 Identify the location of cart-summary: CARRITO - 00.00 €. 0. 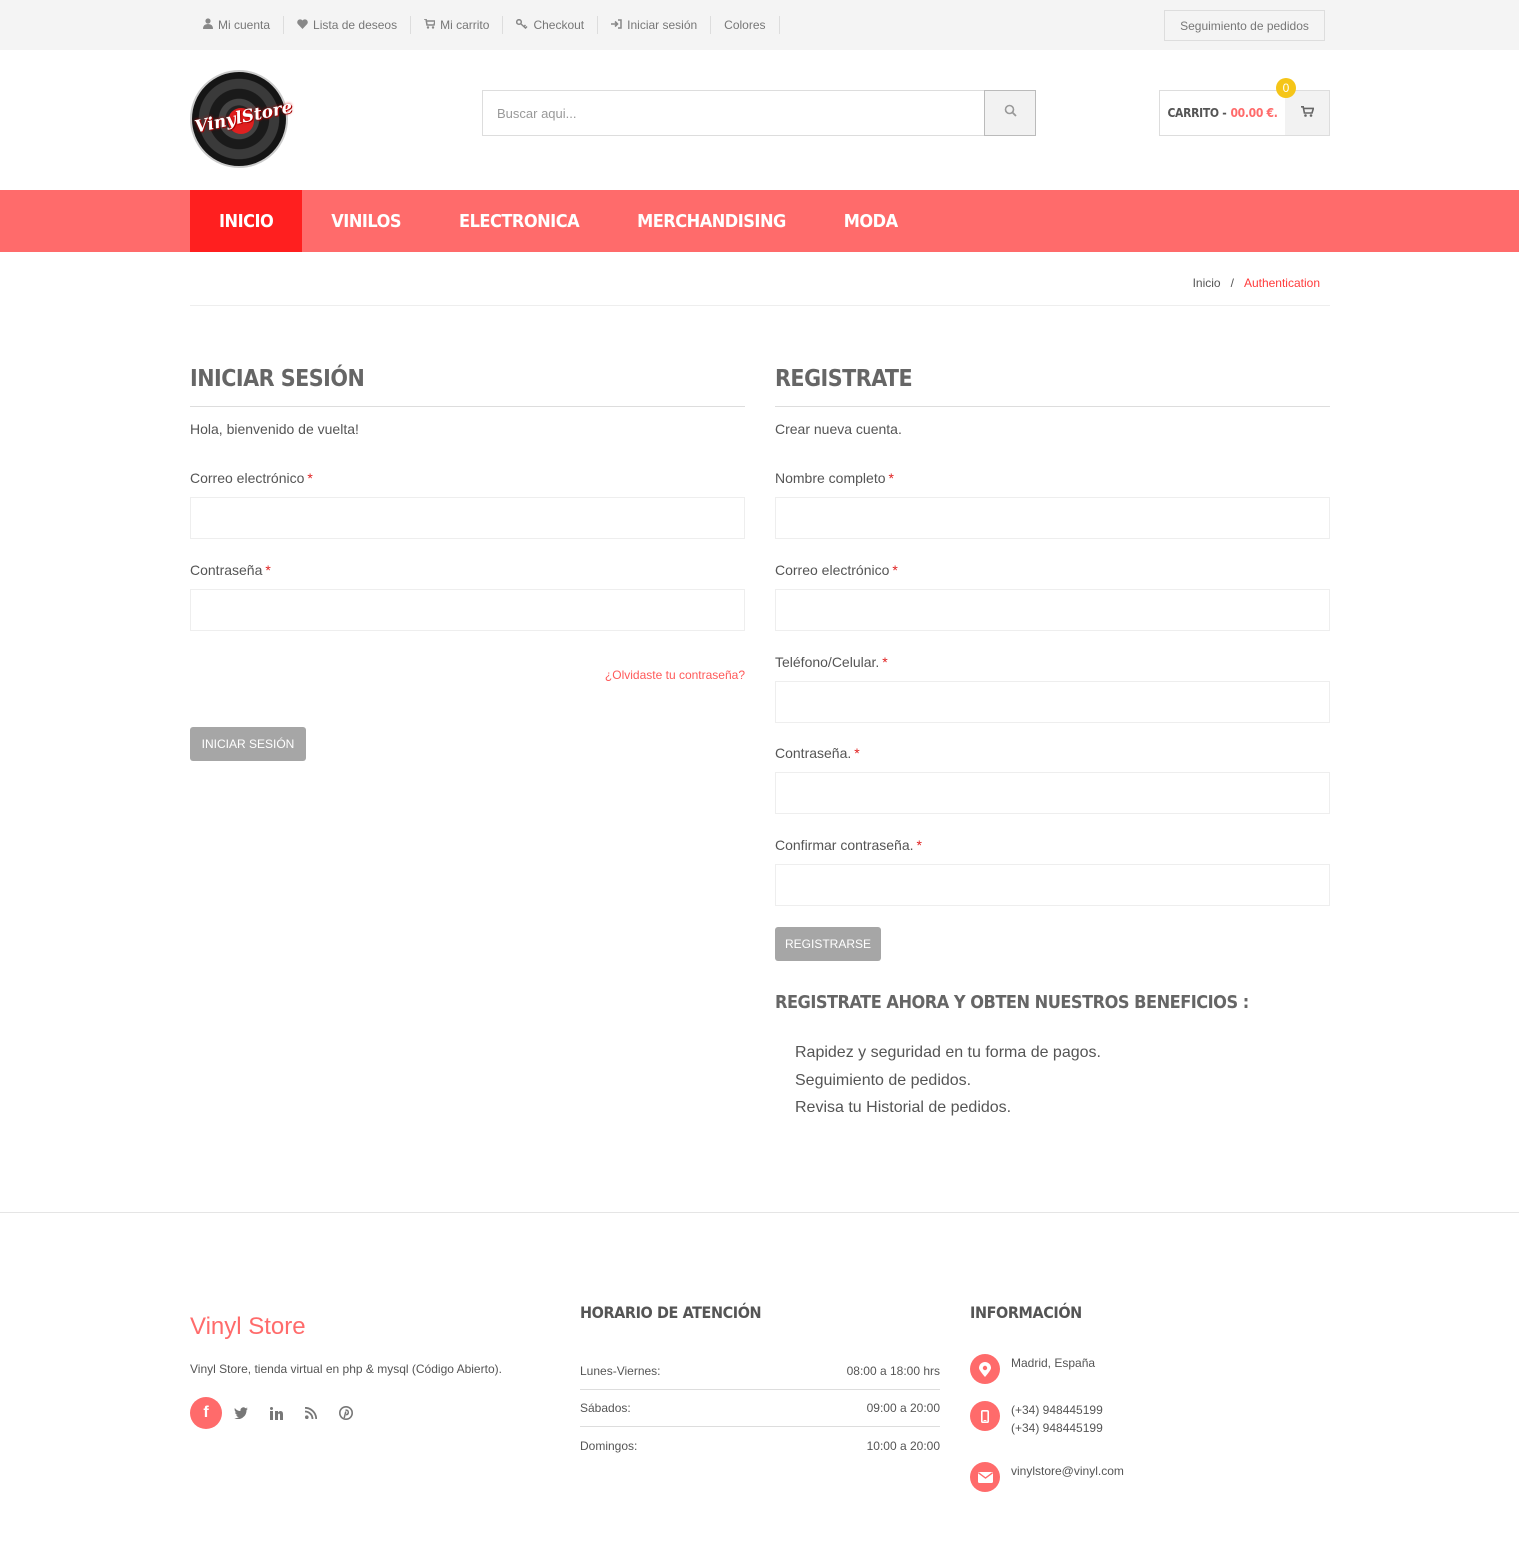
(1244, 107).